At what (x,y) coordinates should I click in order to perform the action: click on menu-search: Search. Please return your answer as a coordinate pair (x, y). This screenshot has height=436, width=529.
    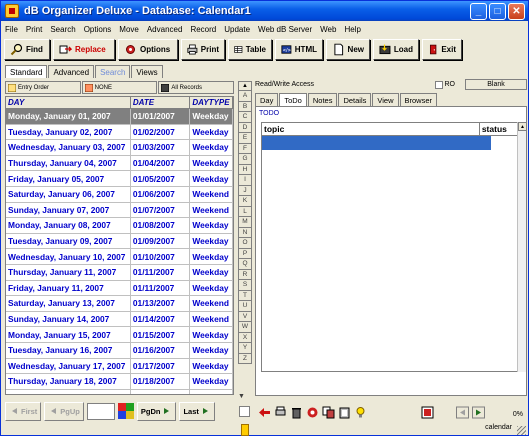
    Looking at the image, I should click on (62, 29).